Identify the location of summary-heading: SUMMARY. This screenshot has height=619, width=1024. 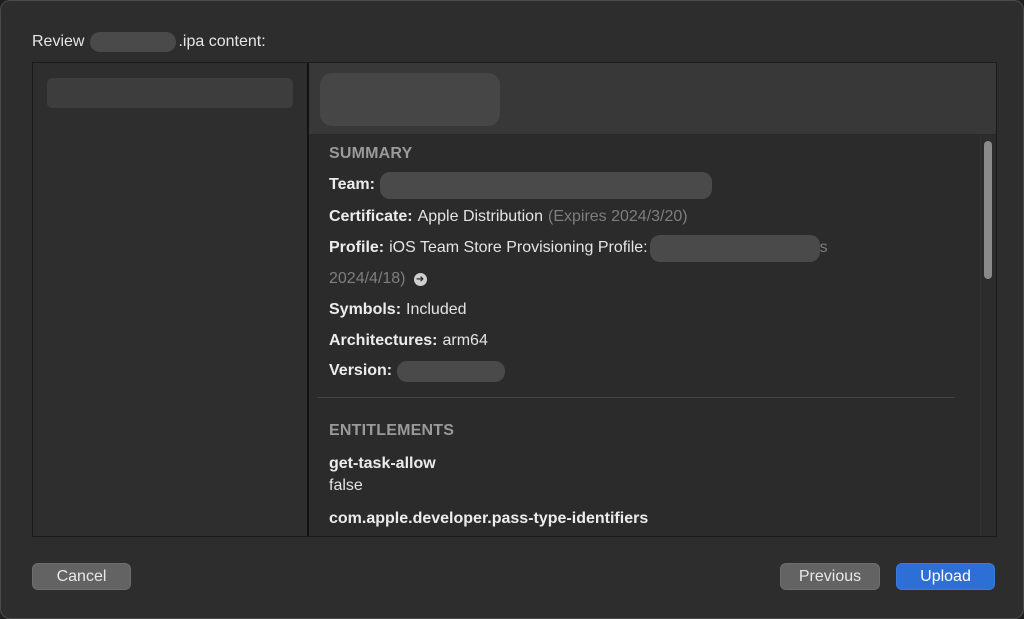
(371, 153).